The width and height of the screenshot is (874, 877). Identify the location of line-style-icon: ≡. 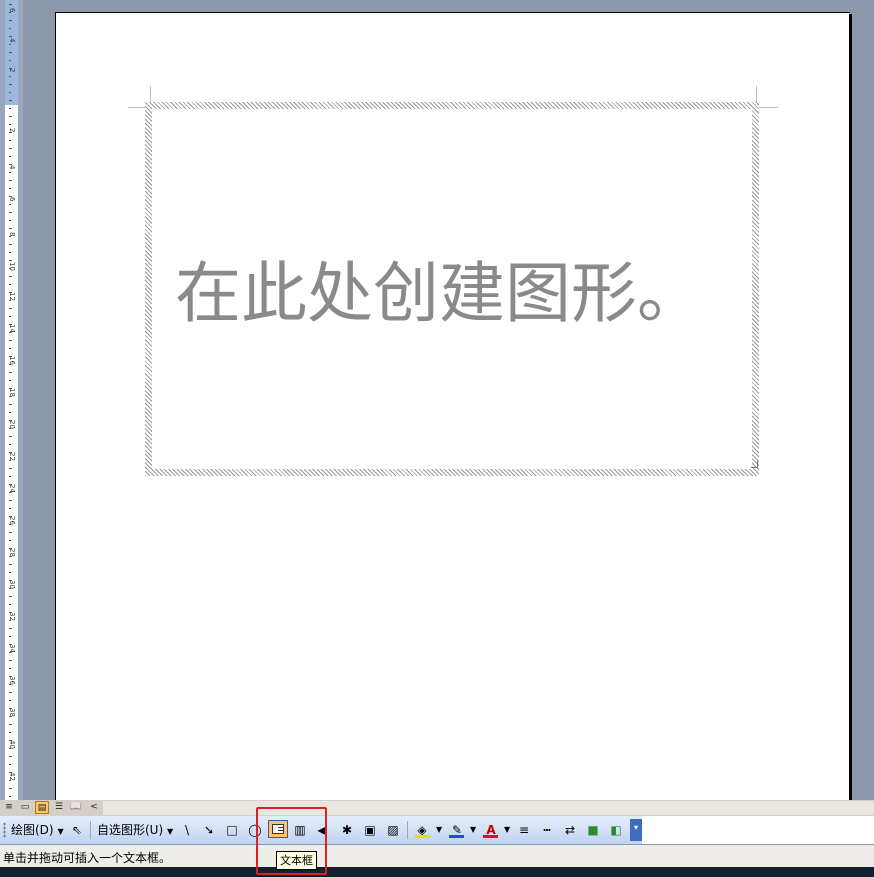
(524, 830).